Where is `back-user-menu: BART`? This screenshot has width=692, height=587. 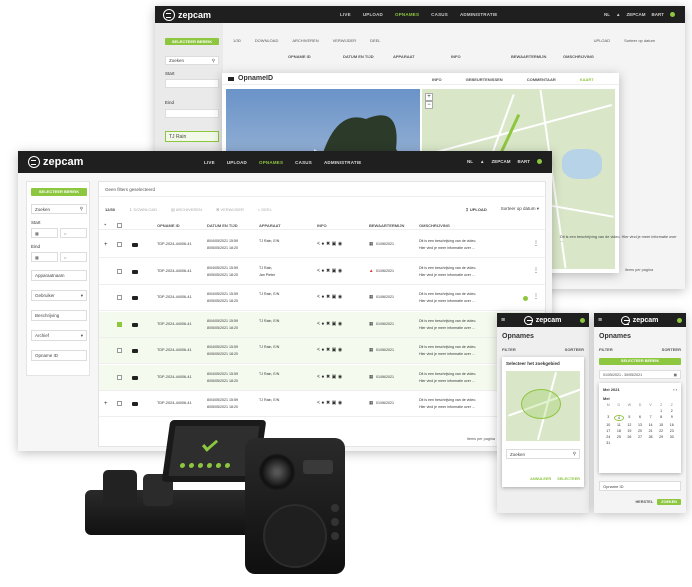
back-user-menu: BART is located at coordinates (658, 14).